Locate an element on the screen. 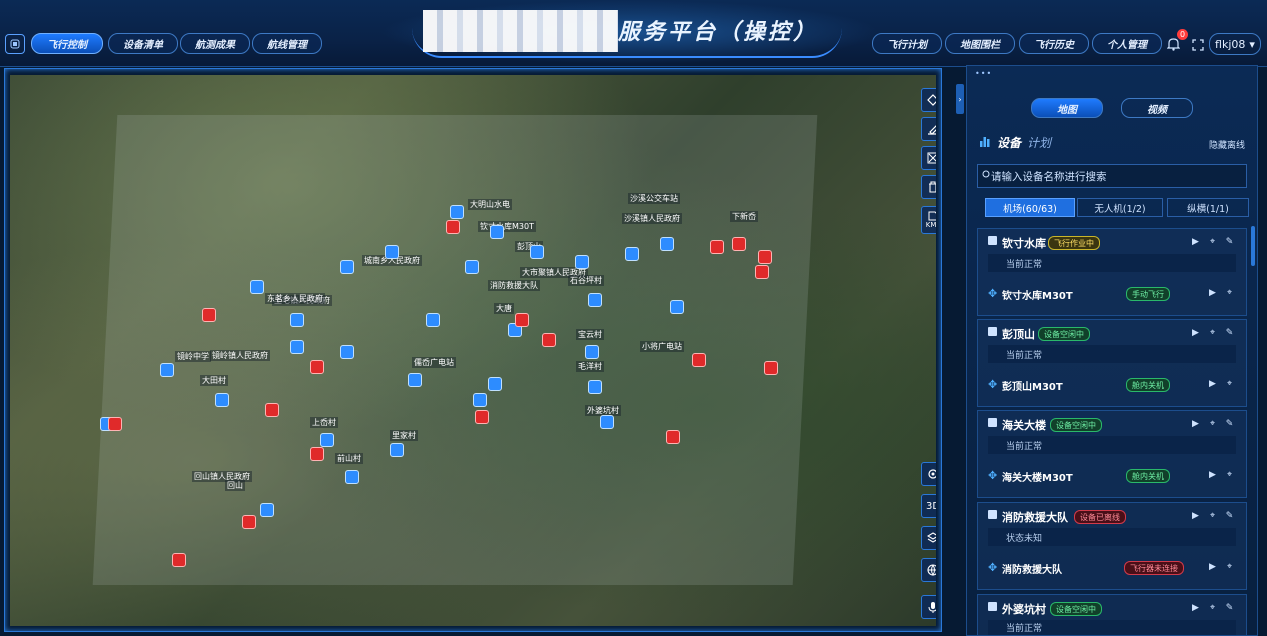  section-title-devices: 设备 is located at coordinates (1009, 142).